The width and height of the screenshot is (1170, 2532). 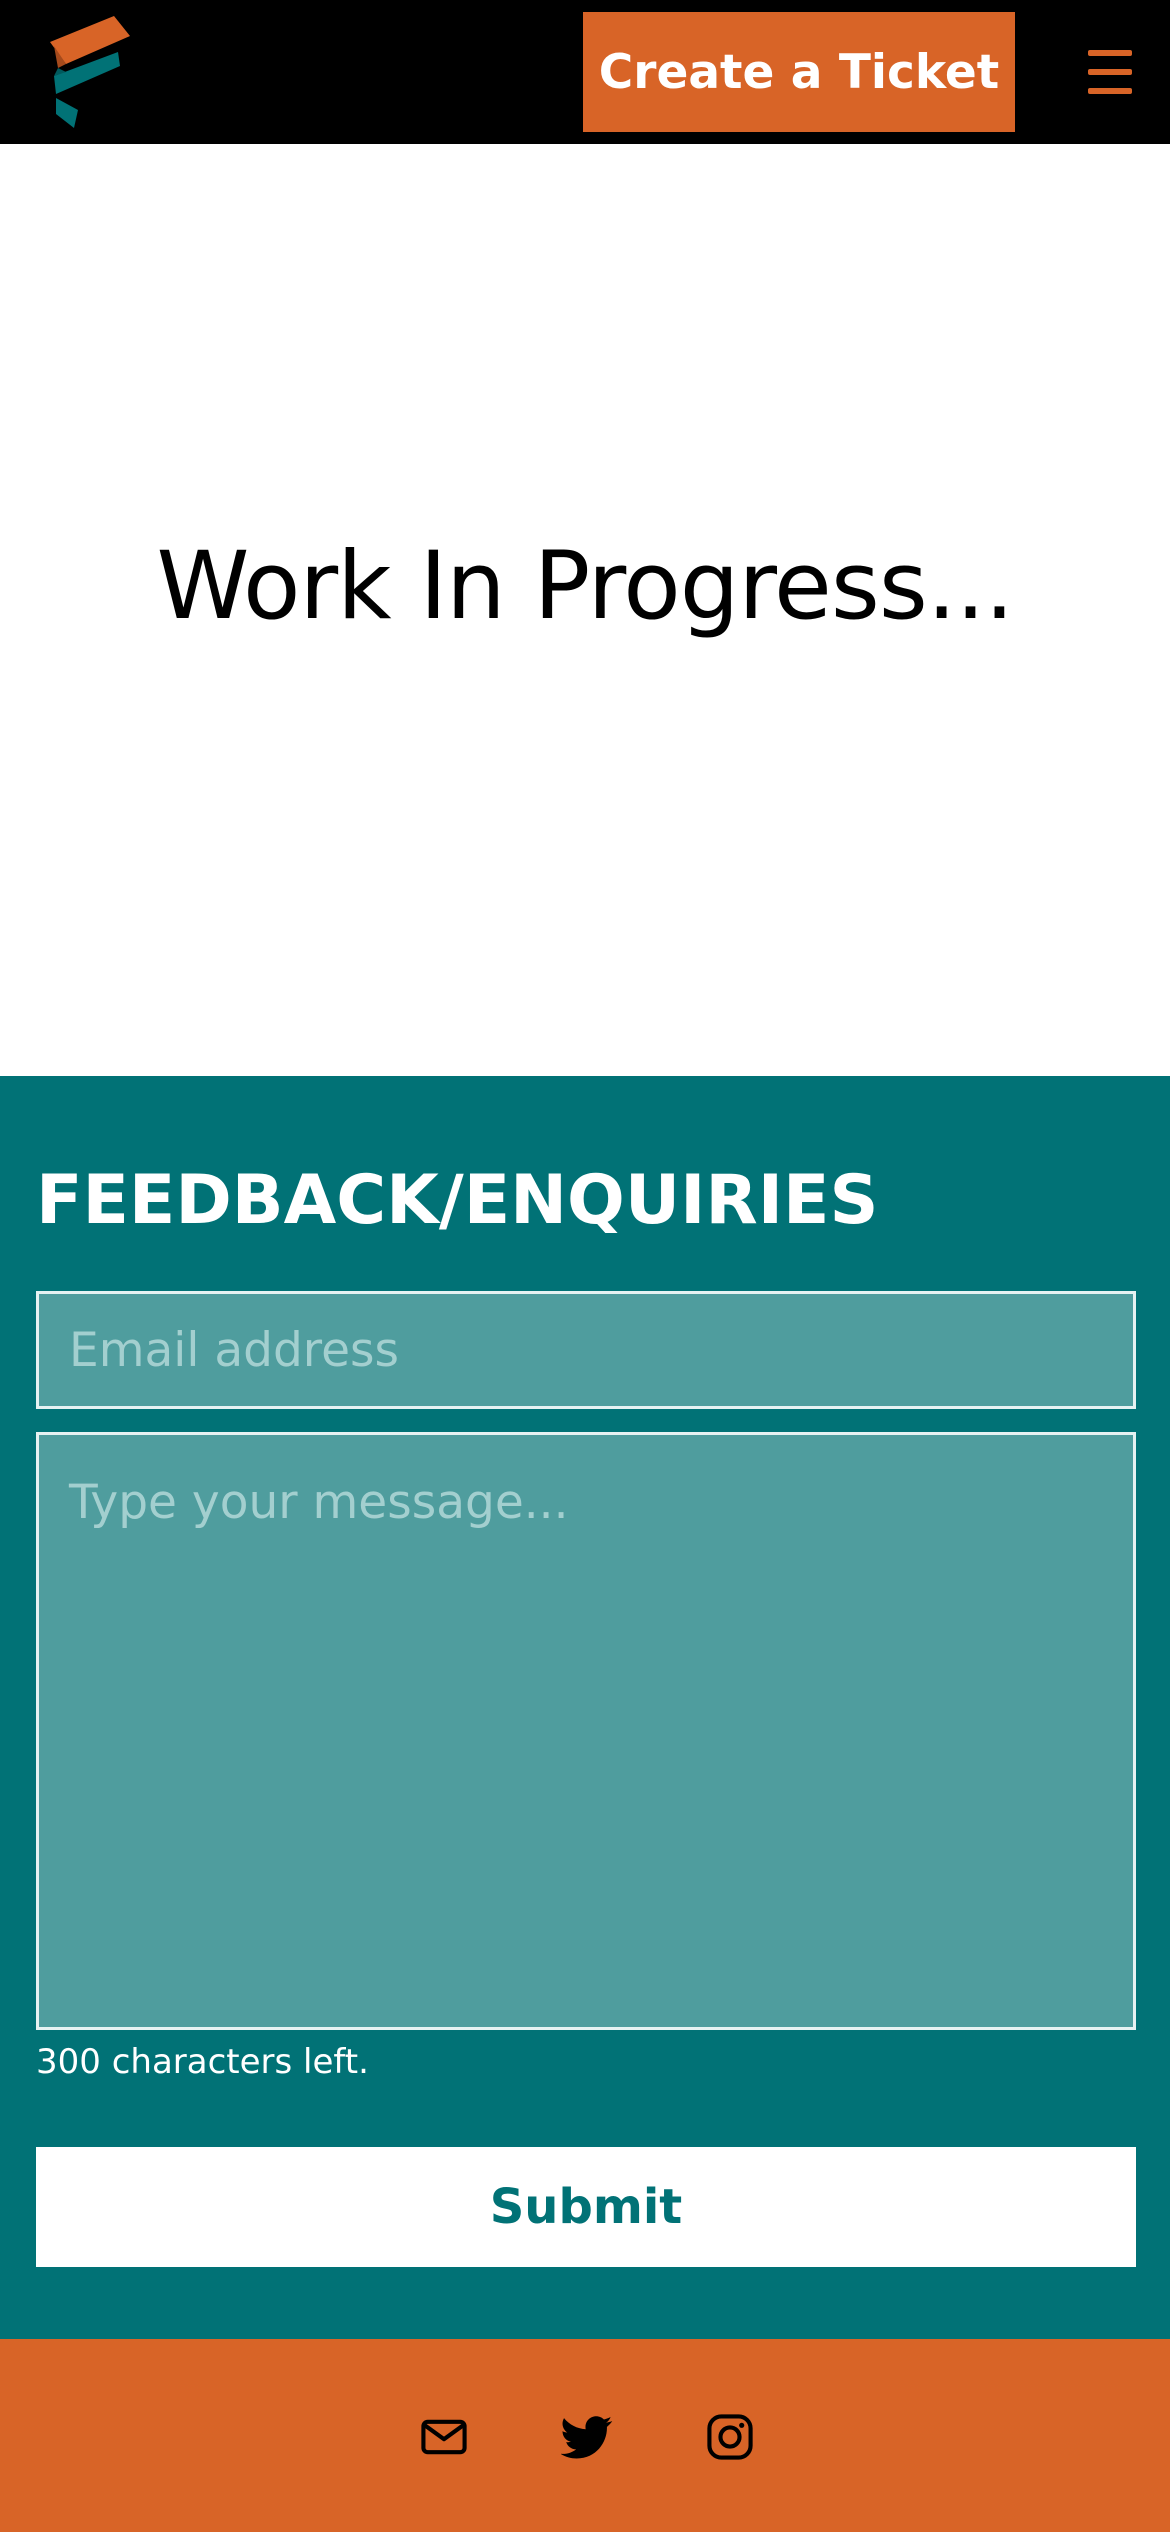 I want to click on email-field, so click(x=586, y=1350).